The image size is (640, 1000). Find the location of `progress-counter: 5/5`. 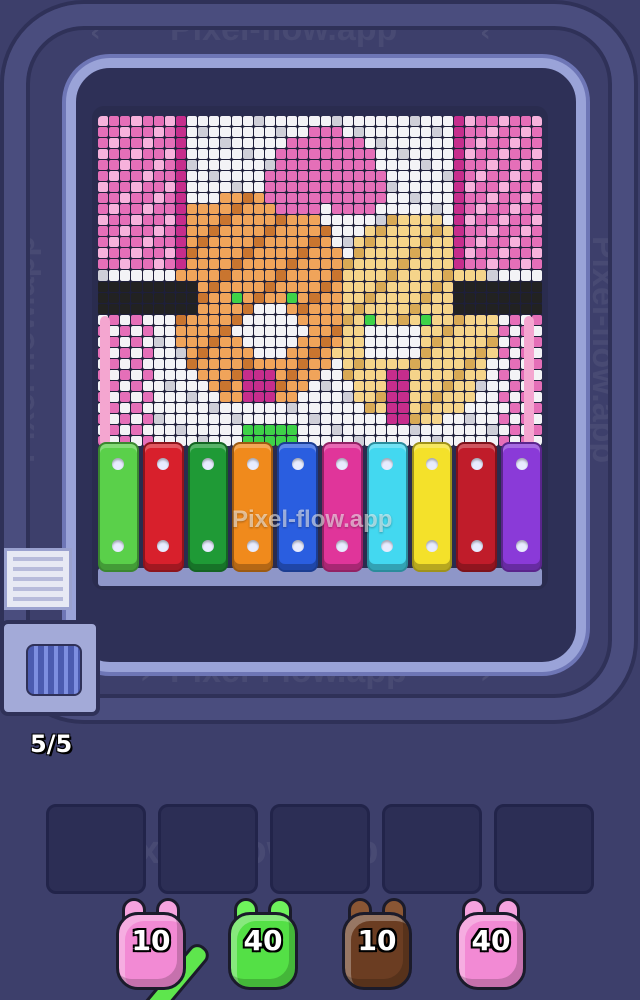

progress-counter: 5/5 is located at coordinates (51, 744).